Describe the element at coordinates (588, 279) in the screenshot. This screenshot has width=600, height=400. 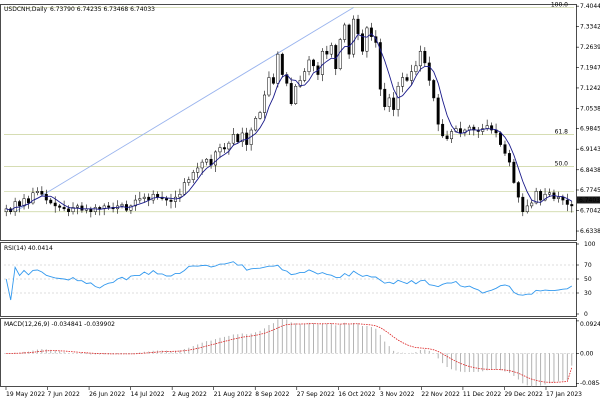
I see `rsi-tick-label: 50` at that location.